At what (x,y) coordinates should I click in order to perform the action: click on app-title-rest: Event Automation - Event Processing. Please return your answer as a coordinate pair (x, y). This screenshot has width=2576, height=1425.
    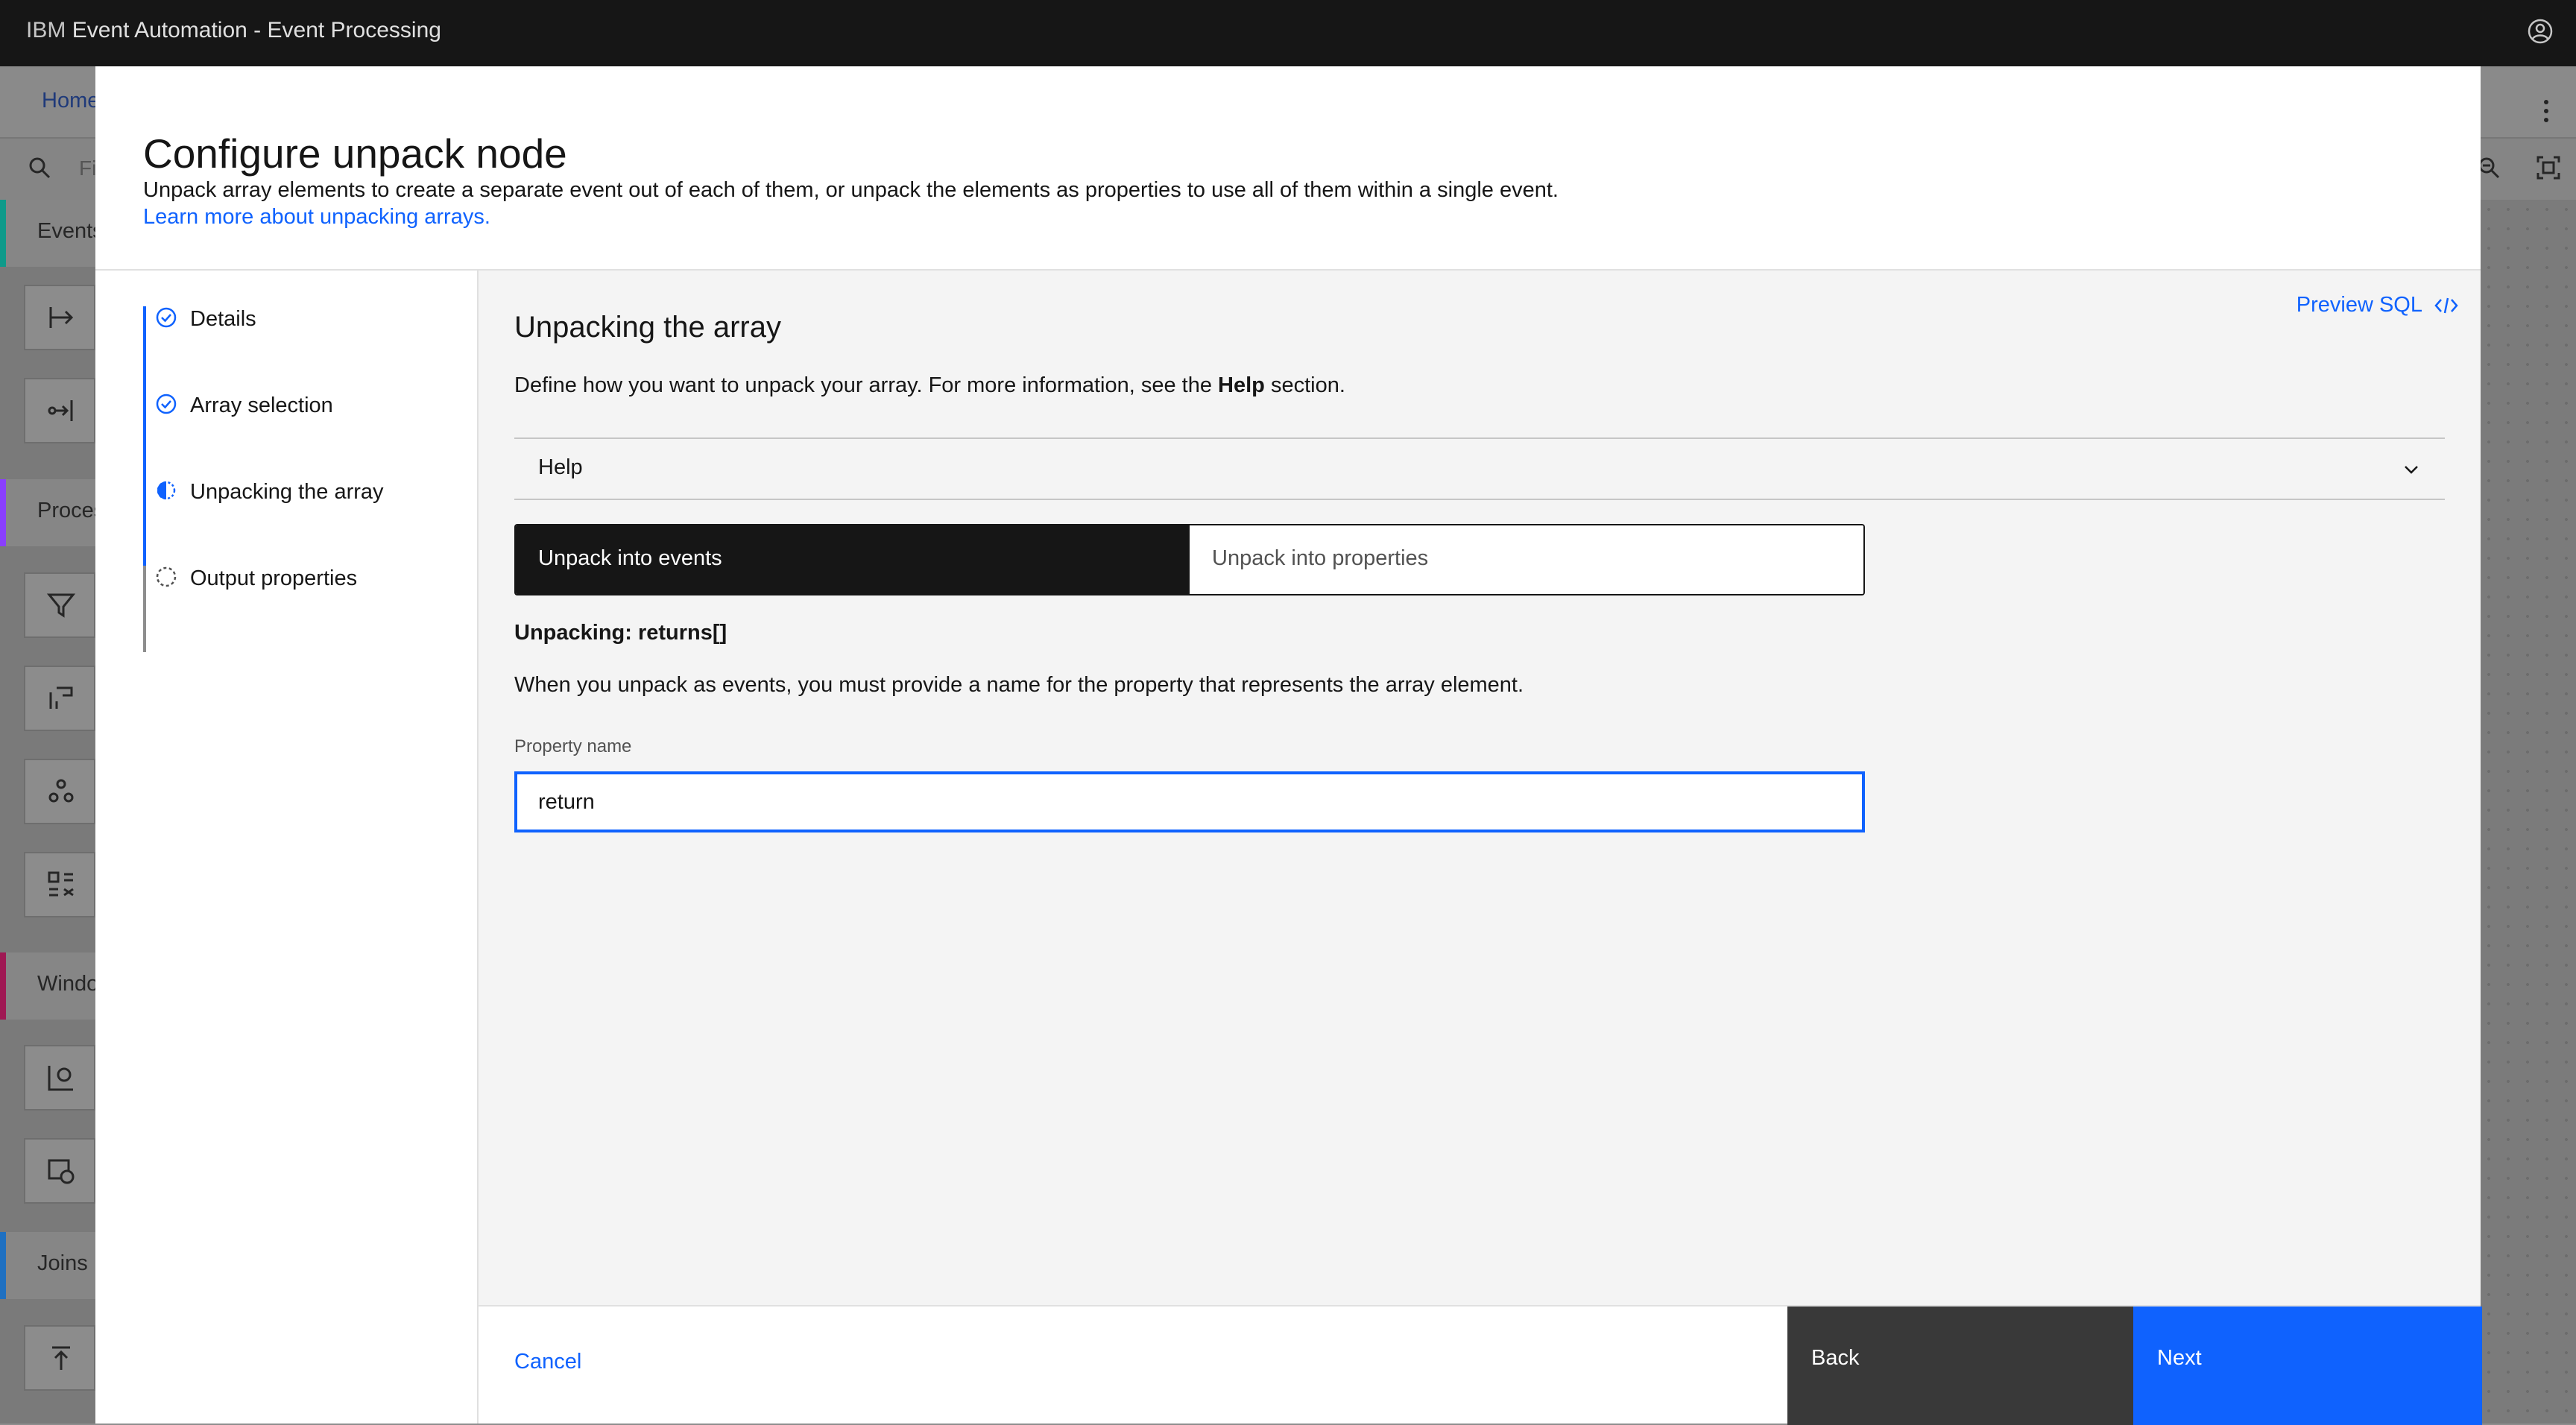
    Looking at the image, I should click on (256, 30).